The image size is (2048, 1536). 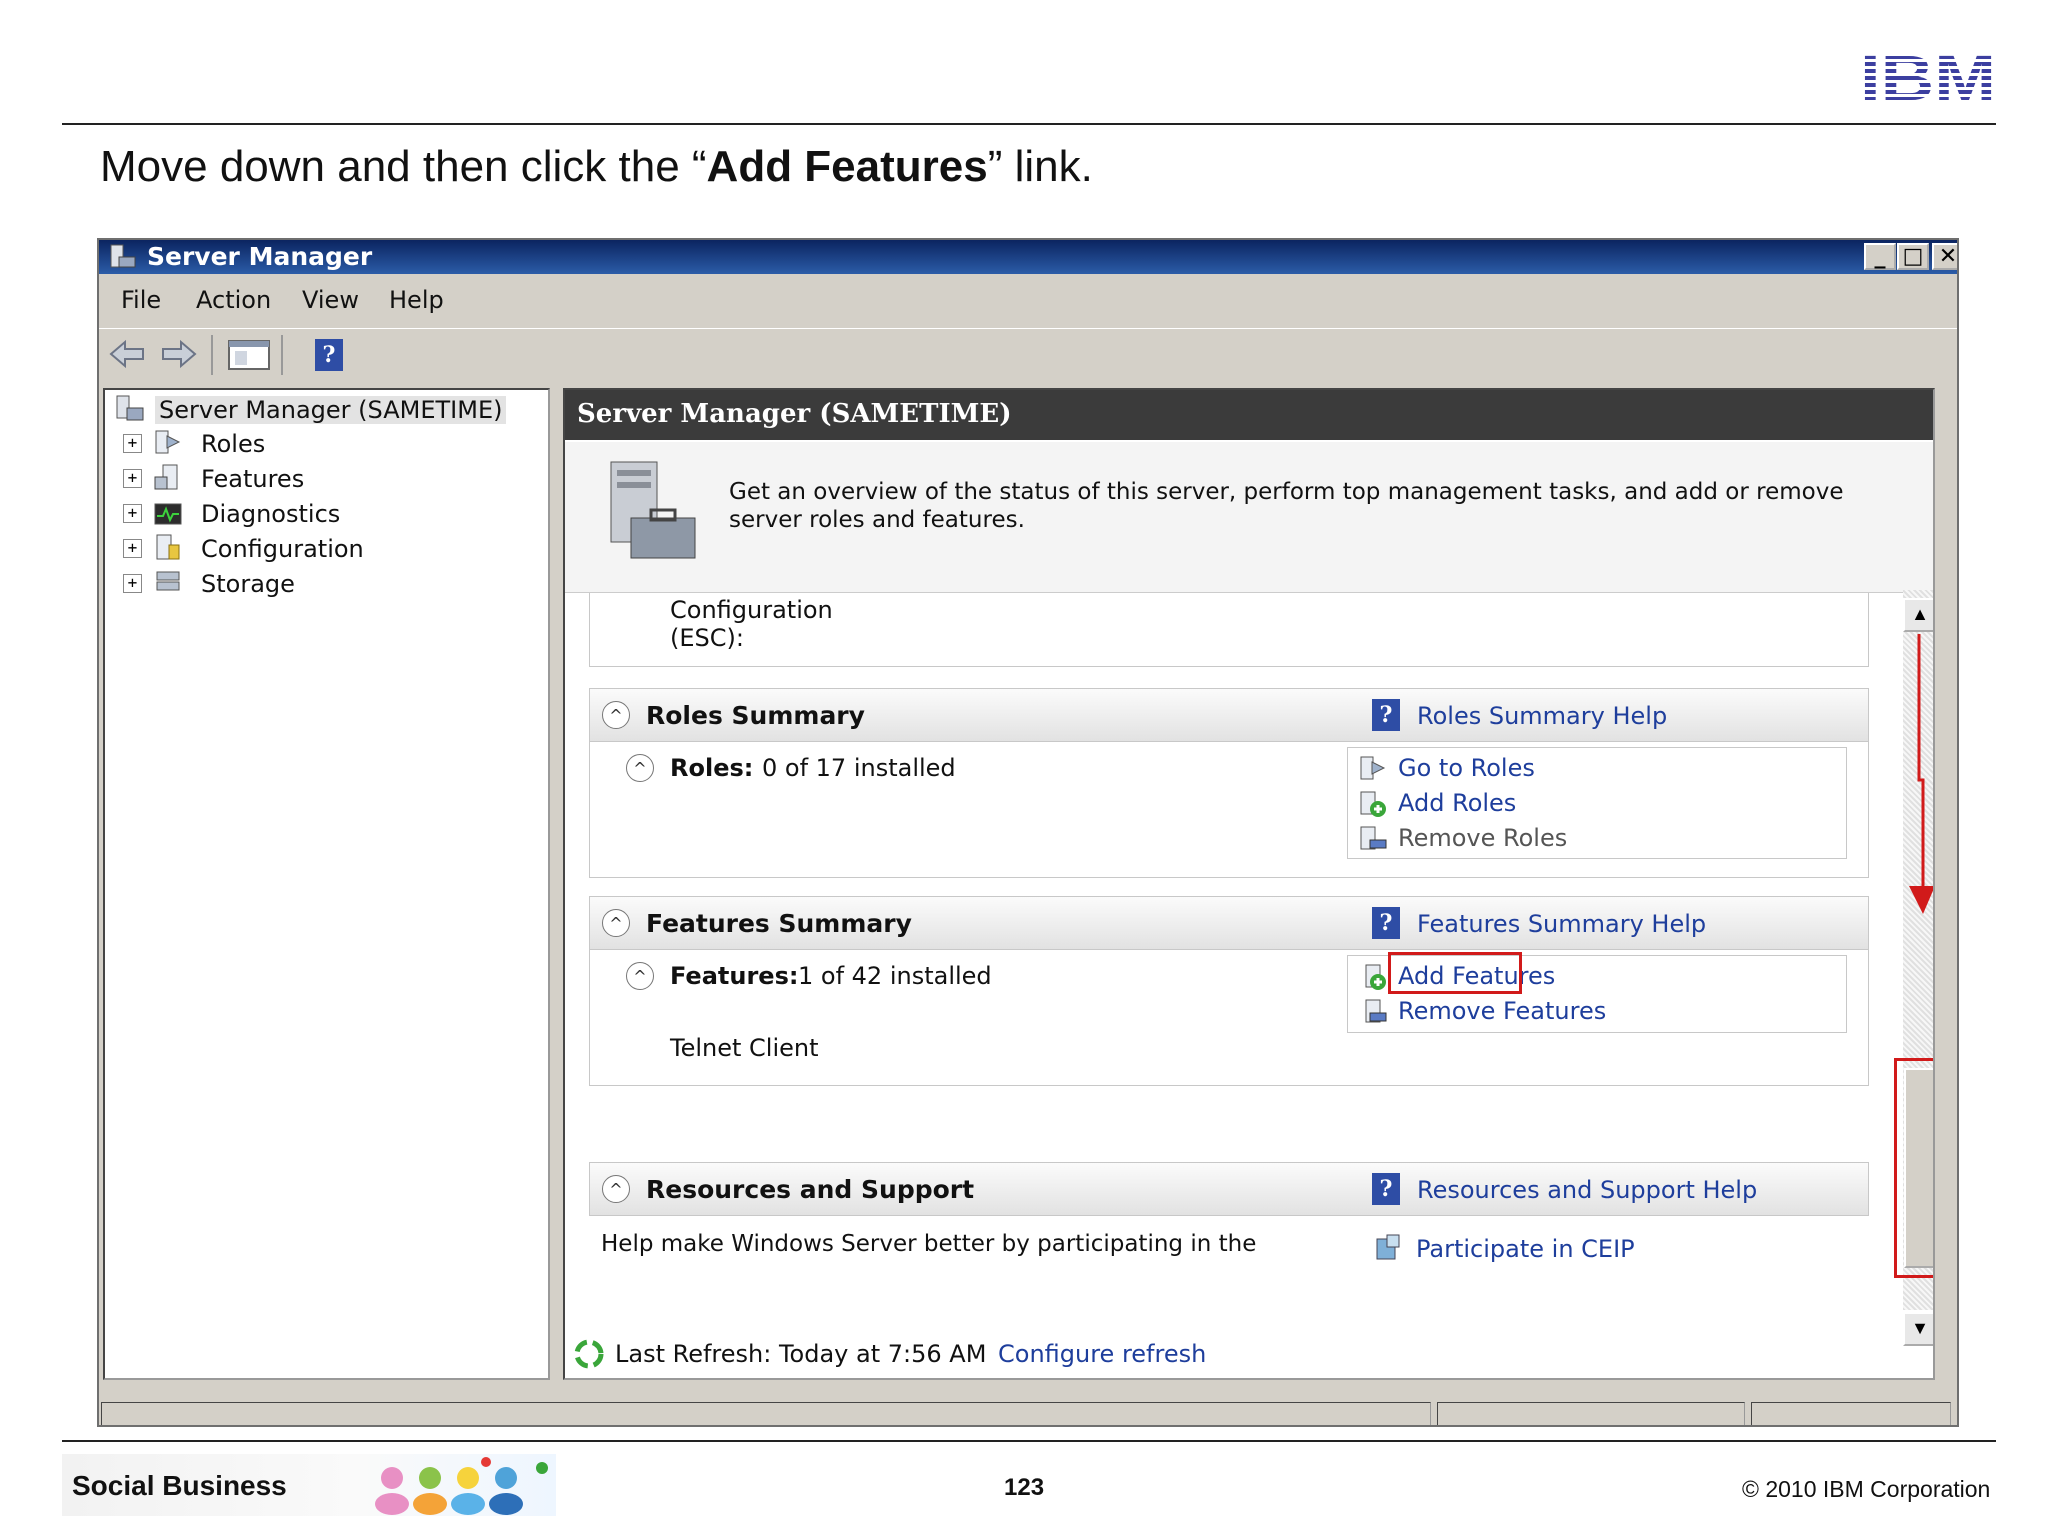 I want to click on close-button: ✕, so click(x=1944, y=256).